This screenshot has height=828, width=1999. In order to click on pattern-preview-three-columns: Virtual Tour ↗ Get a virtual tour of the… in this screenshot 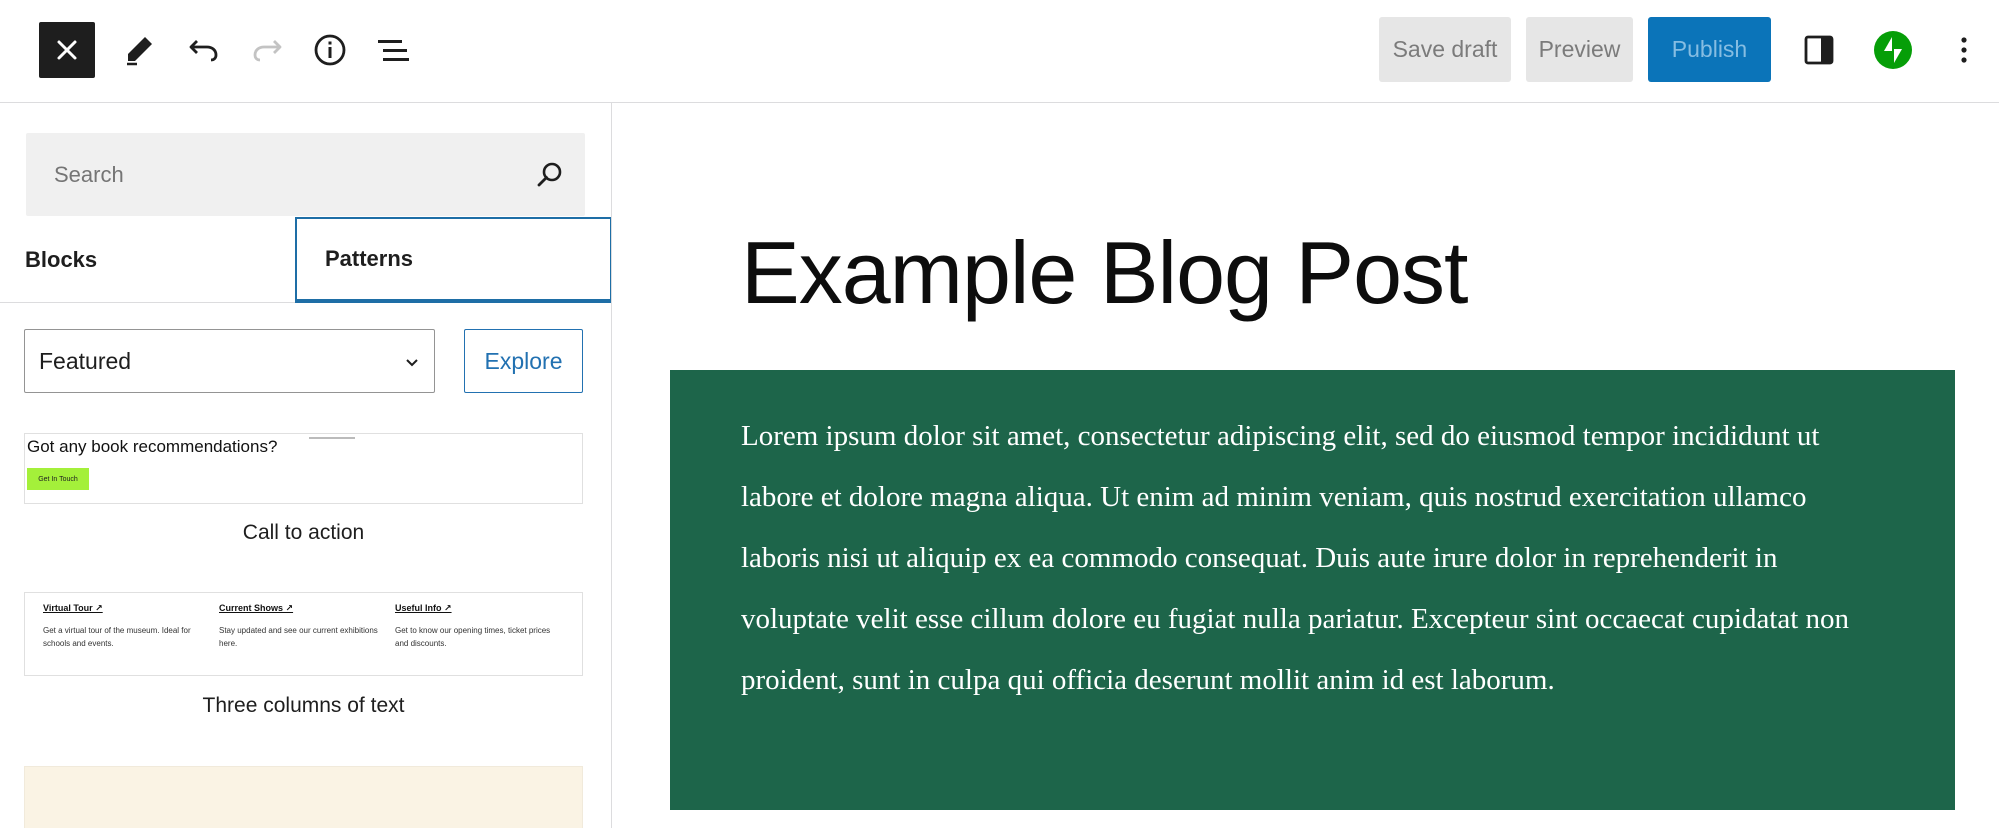, I will do `click(303, 634)`.